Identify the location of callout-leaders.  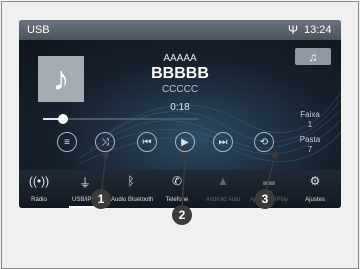
(189, 181).